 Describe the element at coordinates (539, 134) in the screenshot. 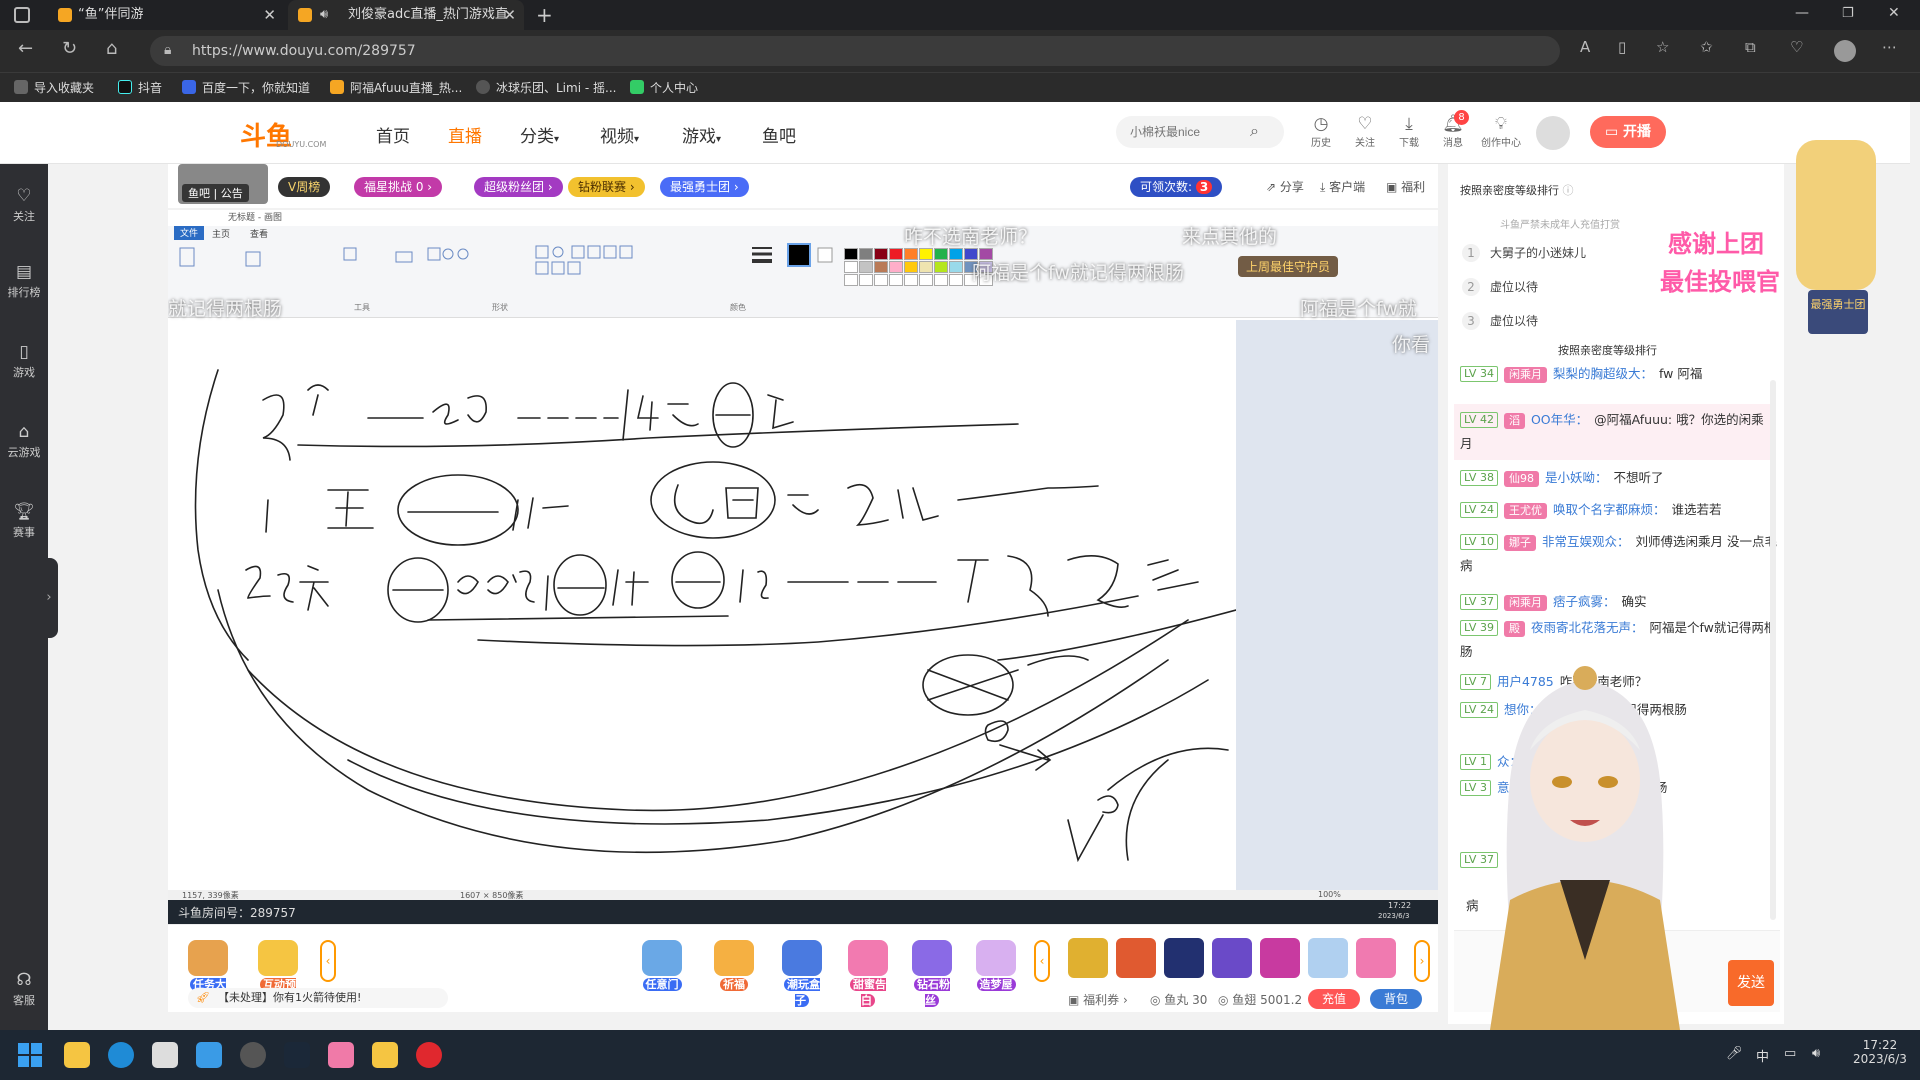

I see `nav-category: 分类▾` at that location.